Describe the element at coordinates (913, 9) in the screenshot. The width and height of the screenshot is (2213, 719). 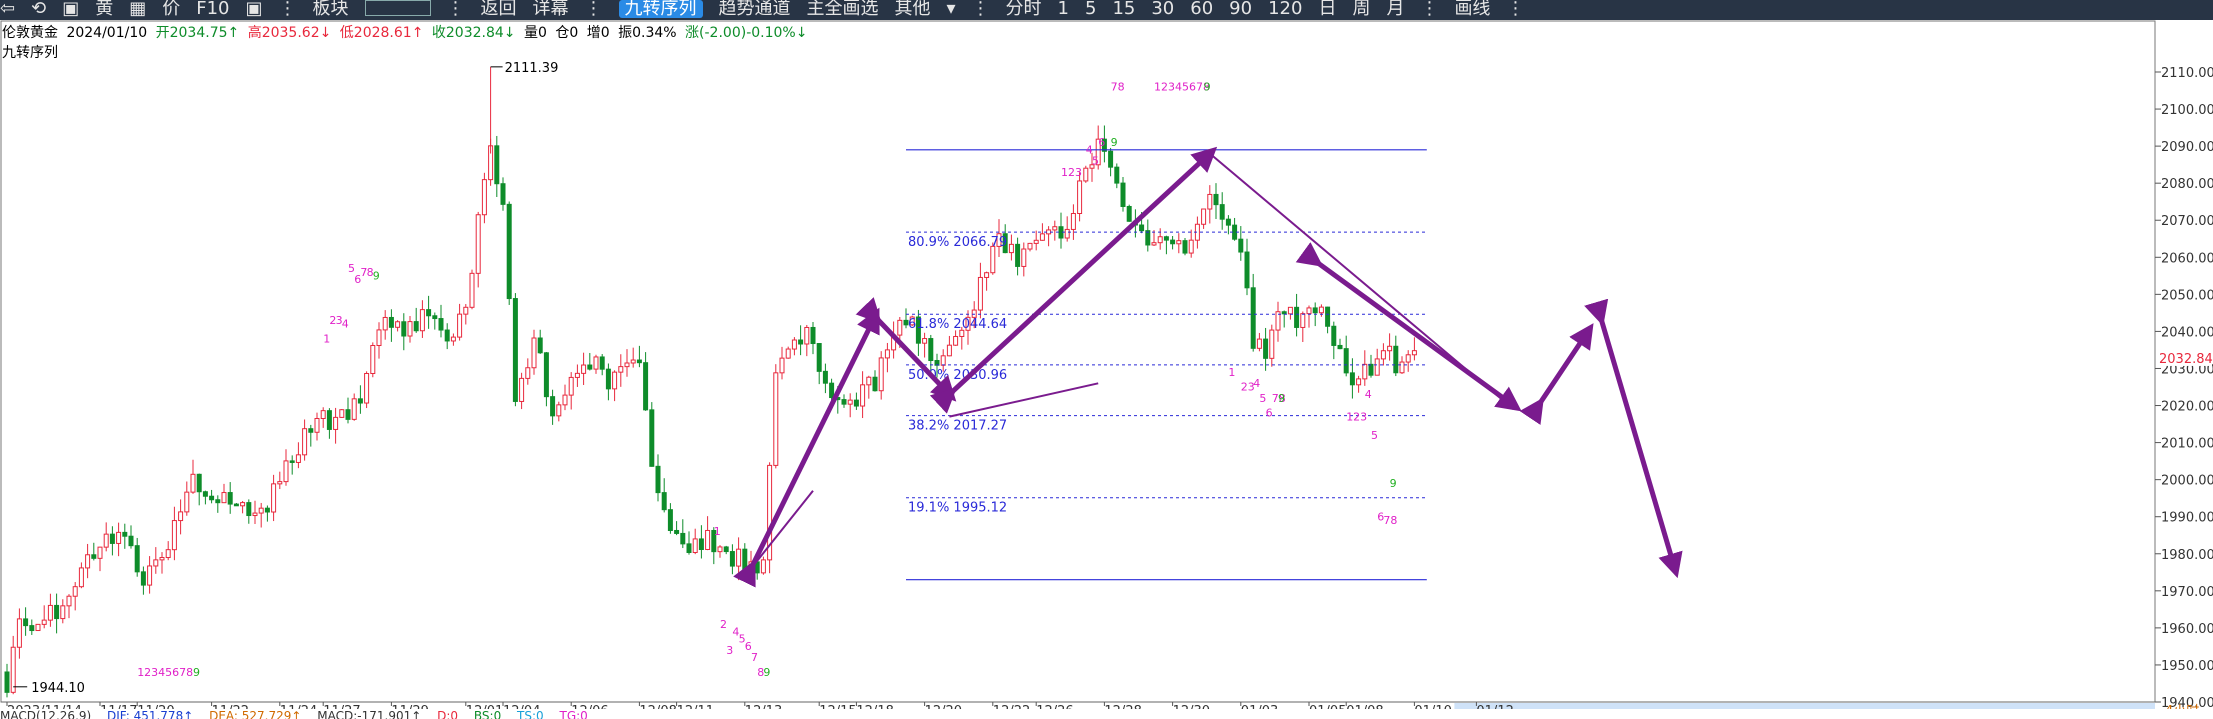
I see `toolbar-item-18: 其他` at that location.